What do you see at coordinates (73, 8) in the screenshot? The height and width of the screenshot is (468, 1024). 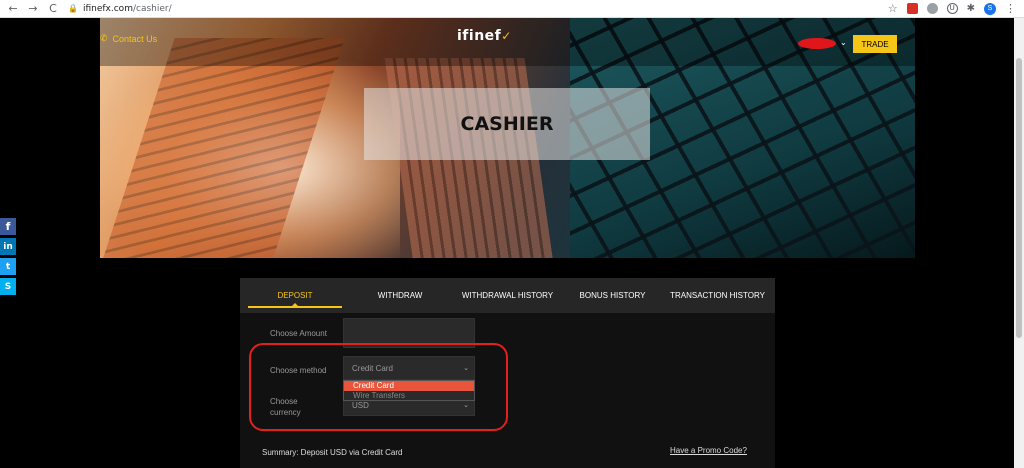 I see `lock-icon: 🔒` at bounding box center [73, 8].